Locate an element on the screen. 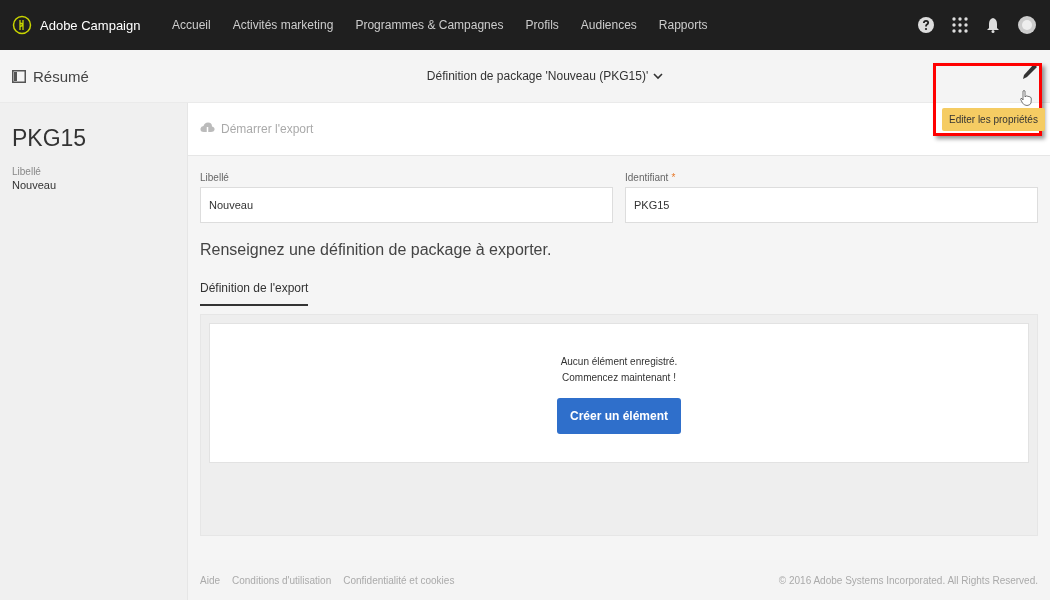  page-title: Définition de package 'Nouveau (PKG15)' is located at coordinates (537, 76).